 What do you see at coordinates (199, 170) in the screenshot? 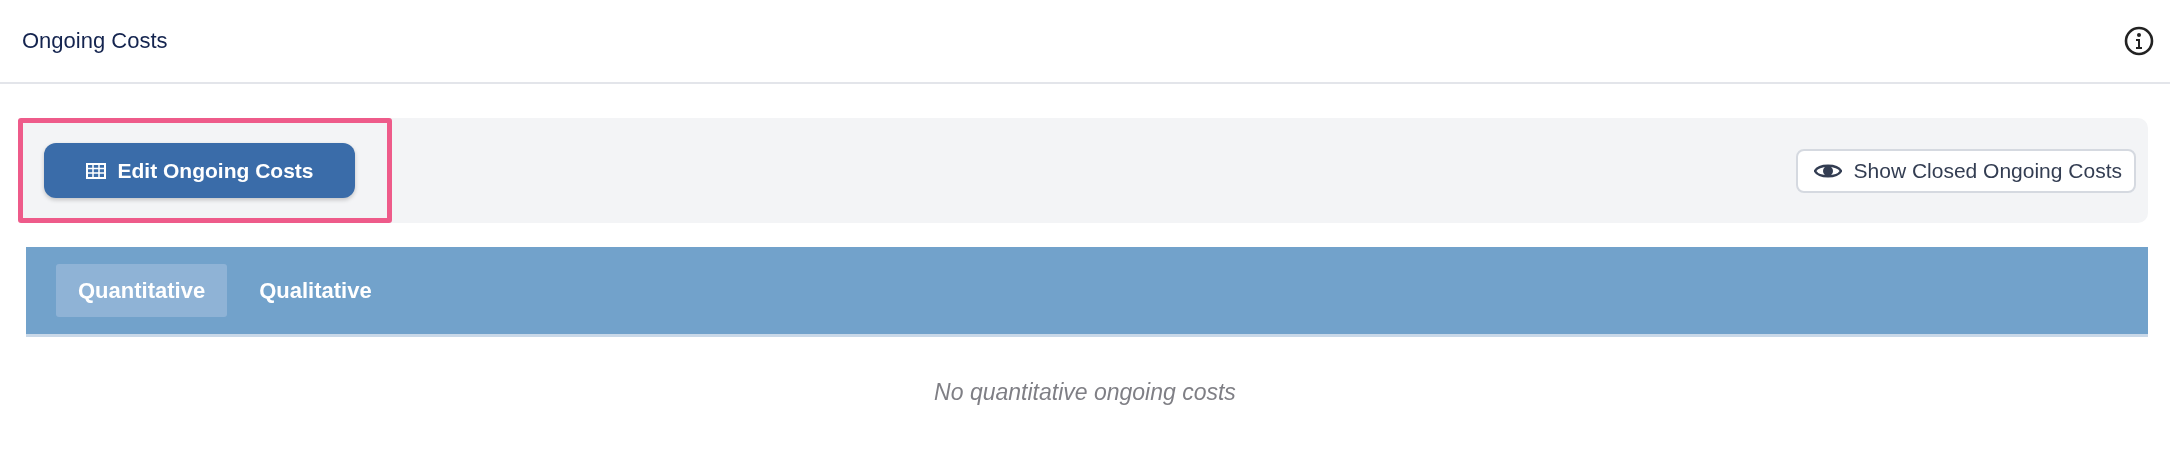
I see `edit-costs-button: Edit Ongoing Costs` at bounding box center [199, 170].